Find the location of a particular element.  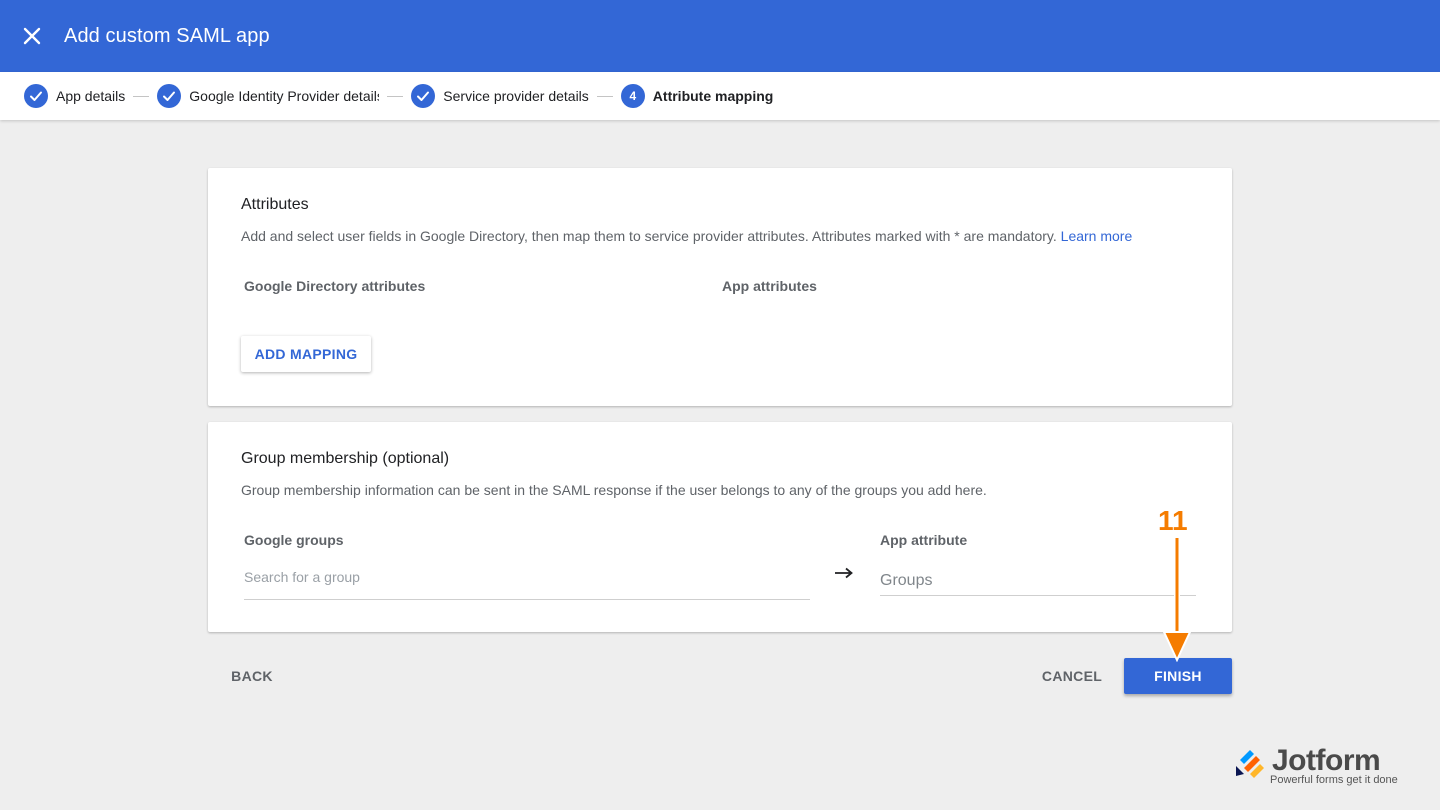

page-title: Add custom SAML app is located at coordinates (167, 35).